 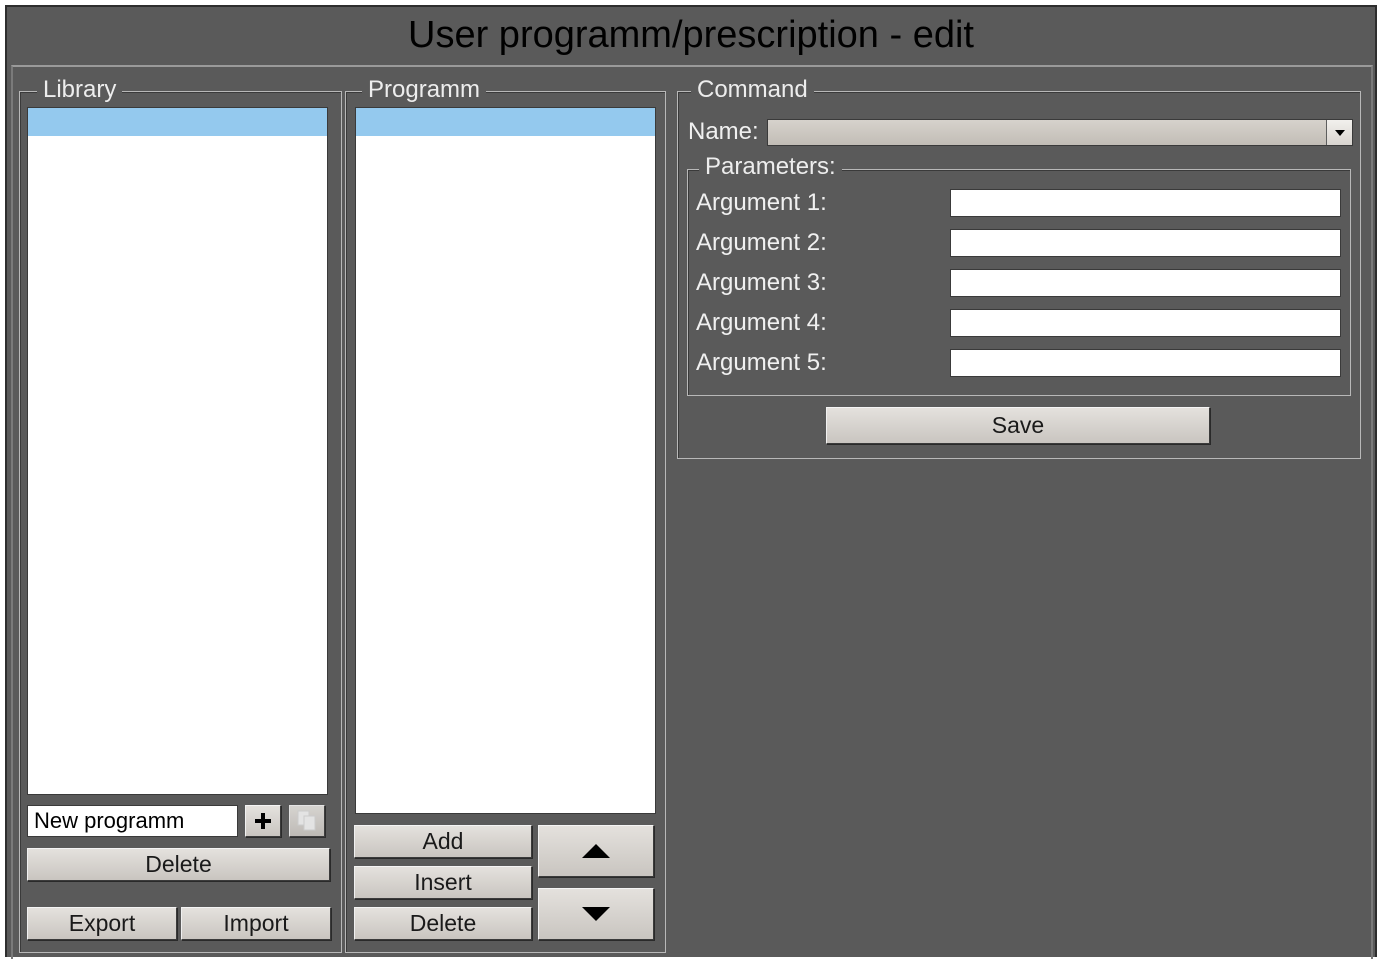 What do you see at coordinates (1145, 243) in the screenshot?
I see `argument-2-input` at bounding box center [1145, 243].